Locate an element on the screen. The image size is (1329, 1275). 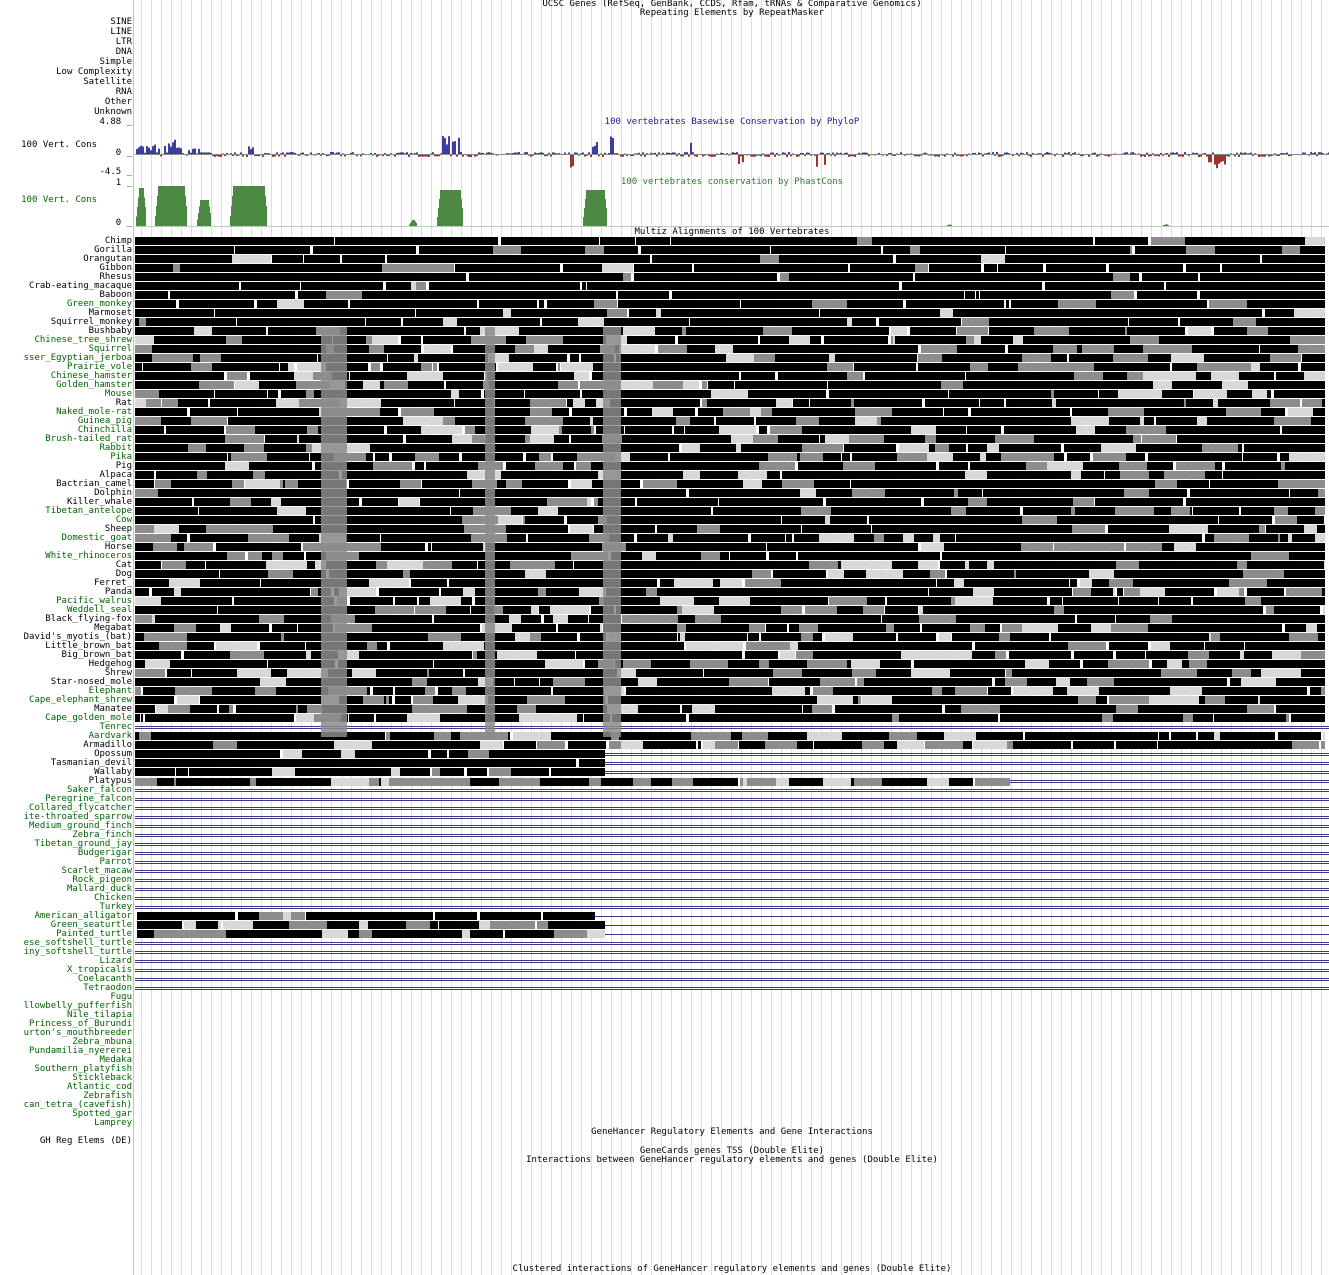
phylop-track-label: 100 Vert. Cons is located at coordinates (59, 145).